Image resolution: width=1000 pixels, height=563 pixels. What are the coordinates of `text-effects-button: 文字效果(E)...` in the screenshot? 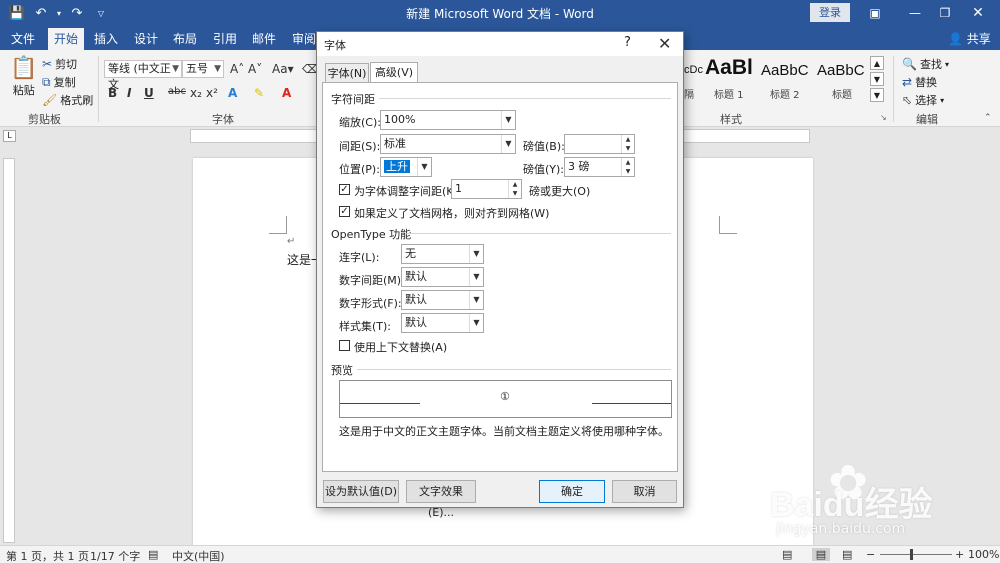 It's located at (441, 499).